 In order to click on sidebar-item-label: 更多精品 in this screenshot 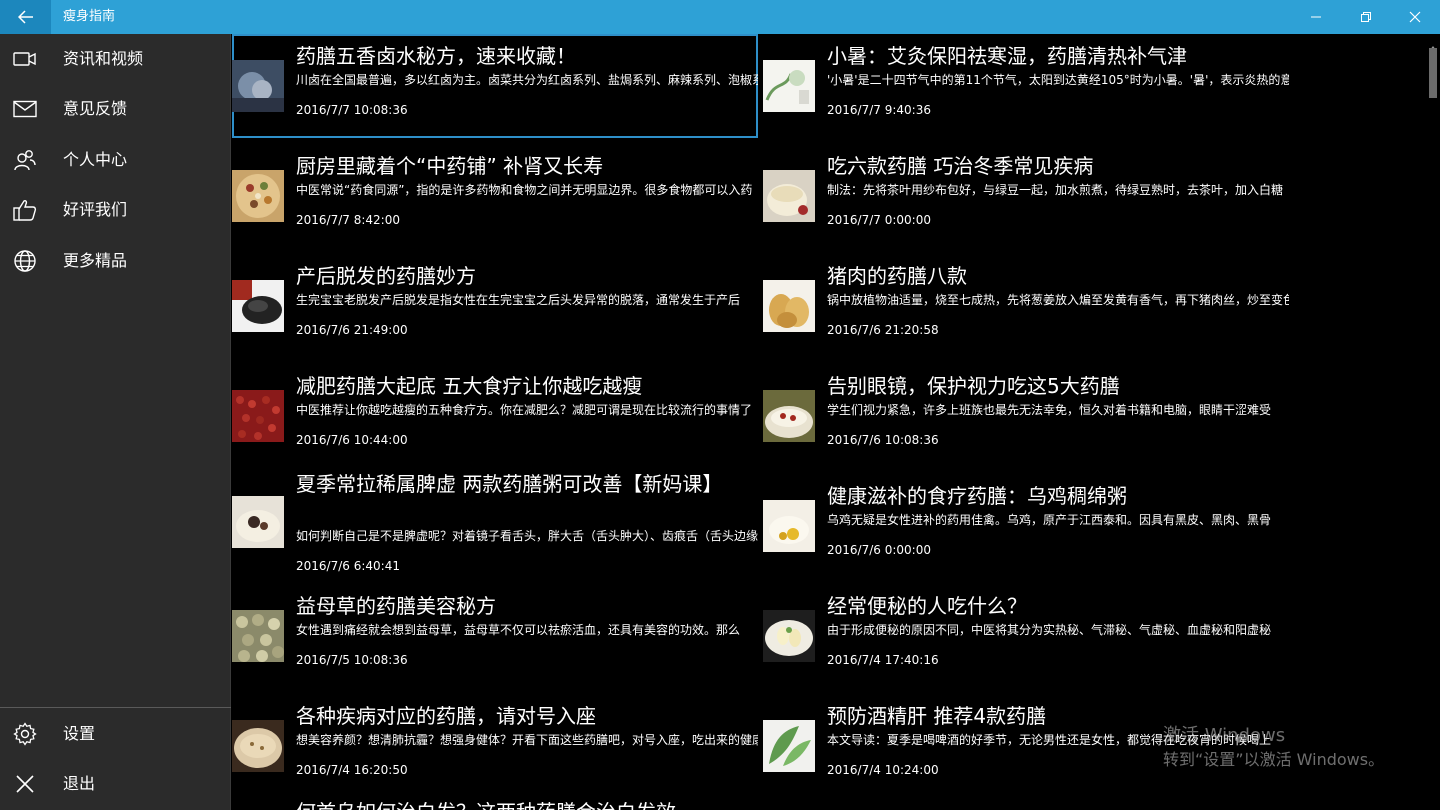, I will do `click(95, 260)`.